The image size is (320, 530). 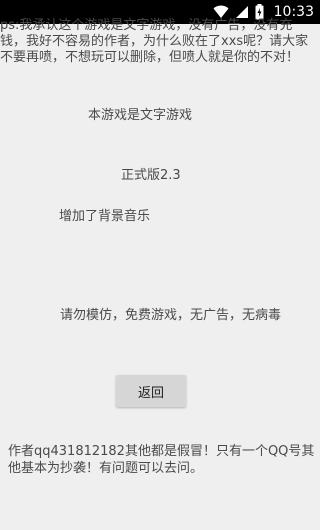 What do you see at coordinates (151, 175) in the screenshot?
I see `version-text: 正式版2.3` at bounding box center [151, 175].